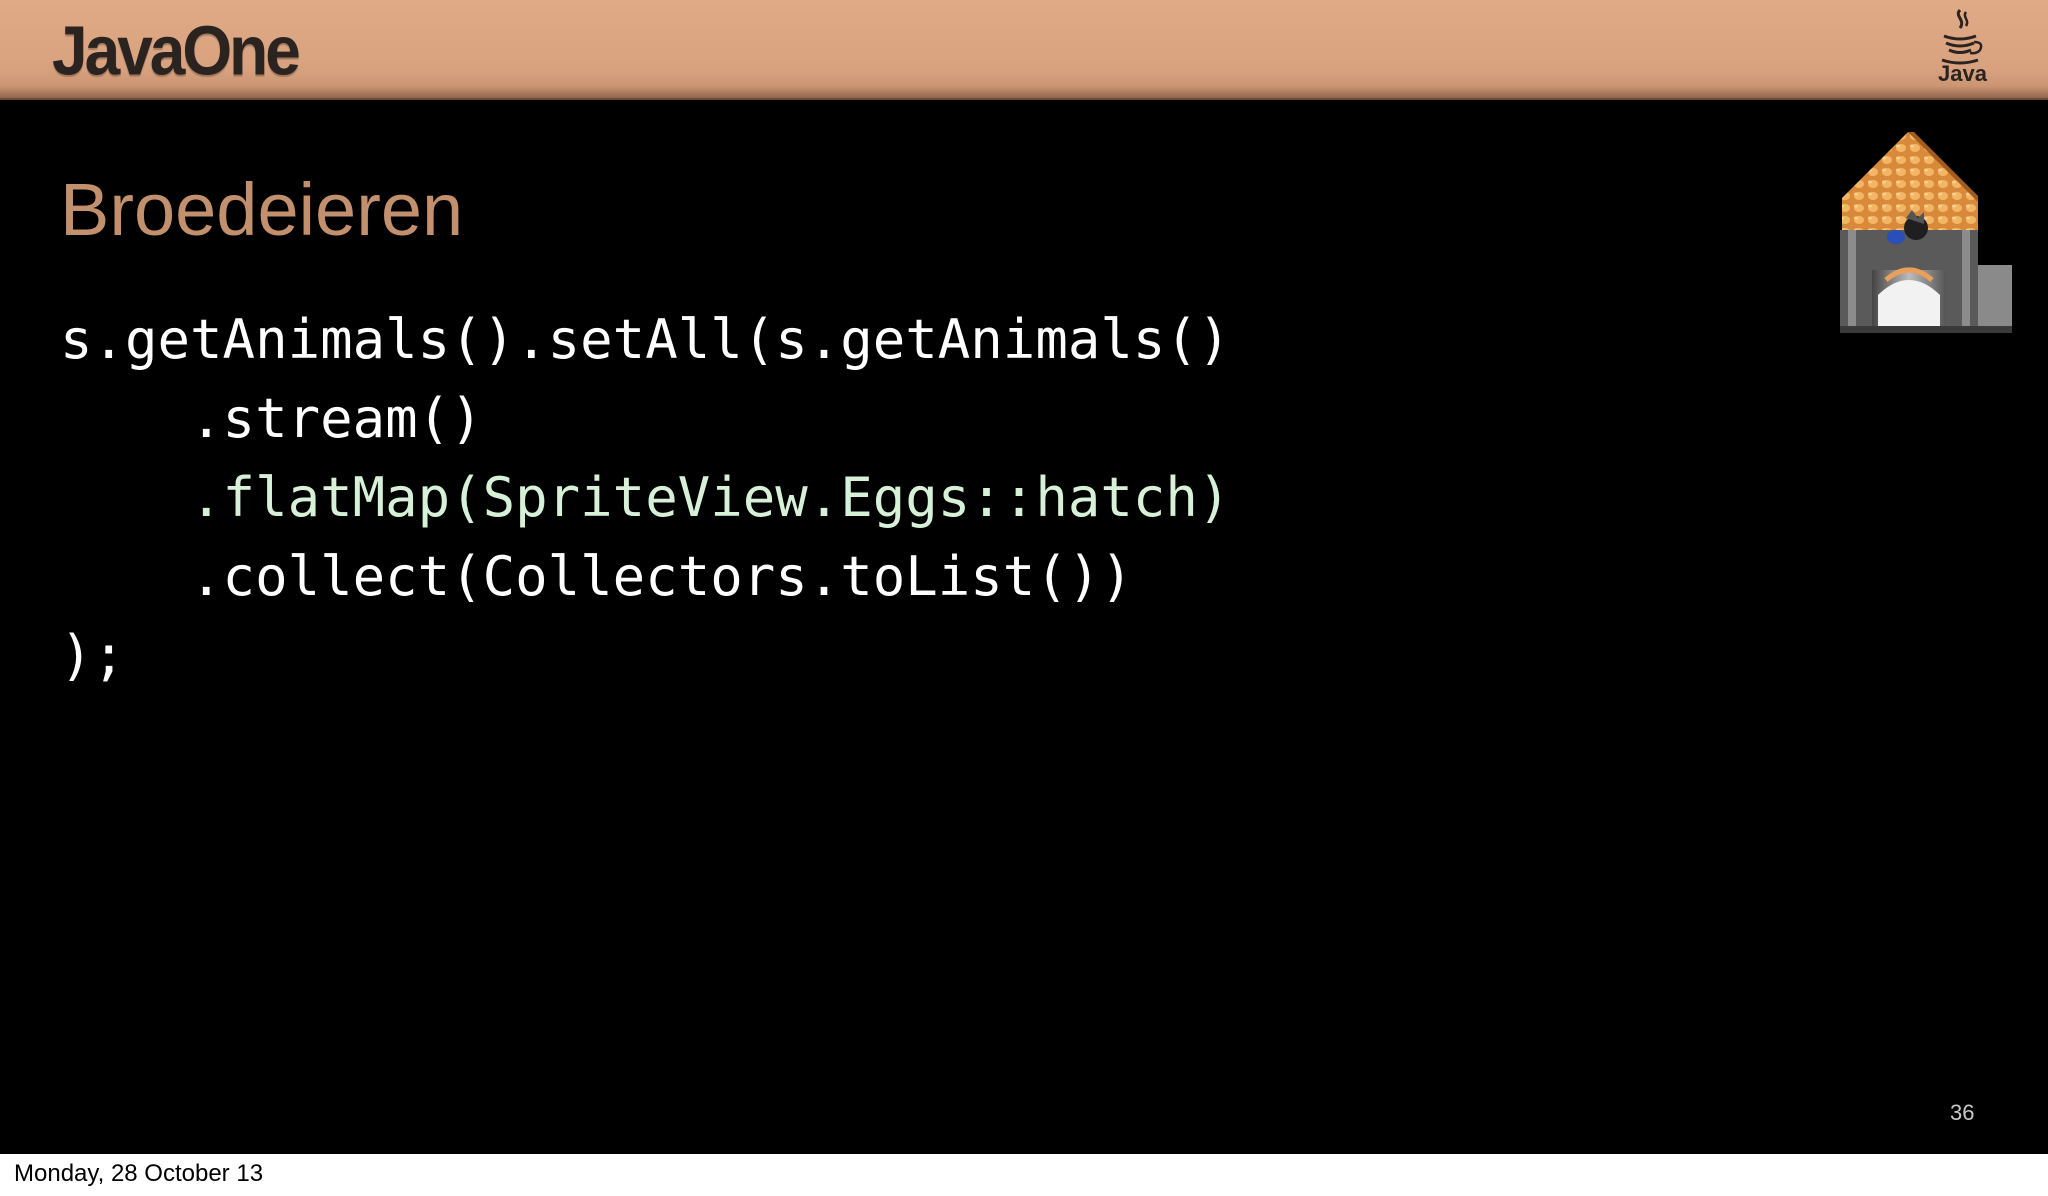 This screenshot has height=1196, width=2048. I want to click on page-number: 36, so click(1962, 1112).